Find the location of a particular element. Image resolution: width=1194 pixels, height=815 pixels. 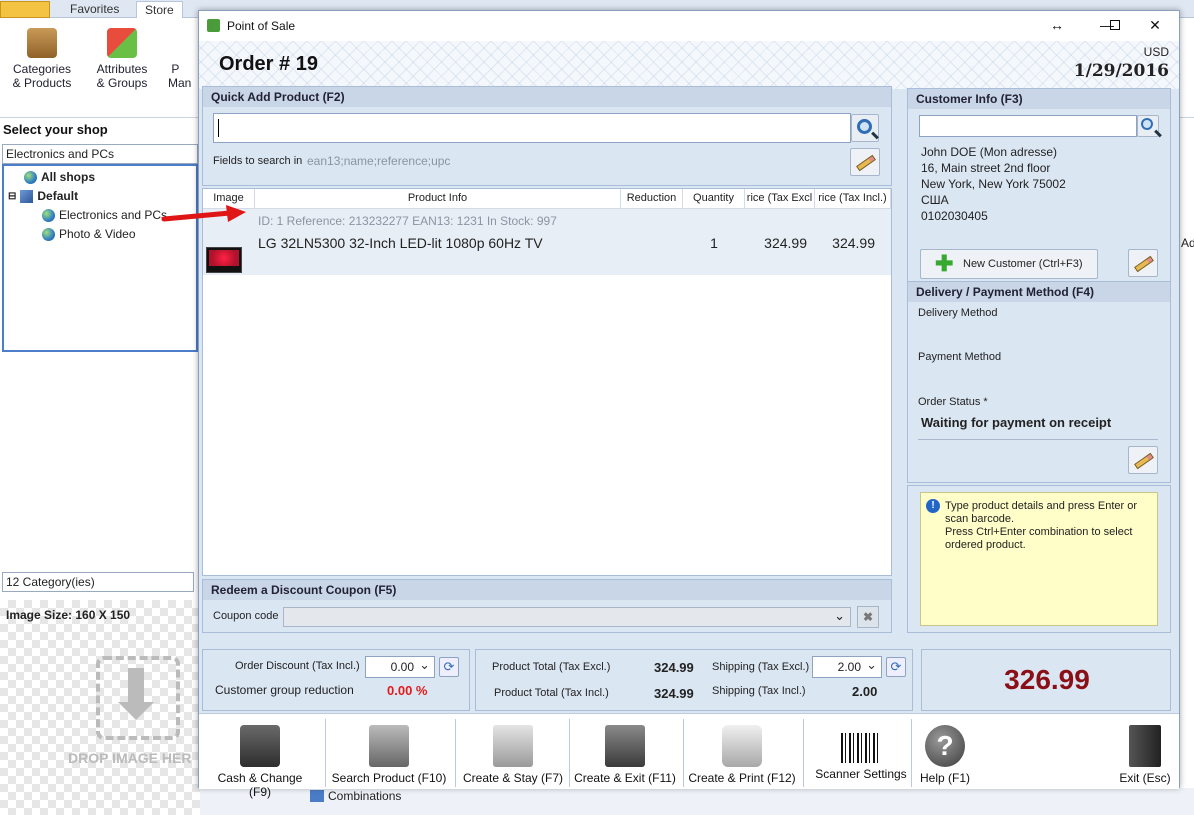

fields-label: Fields to search in is located at coordinates (258, 161).